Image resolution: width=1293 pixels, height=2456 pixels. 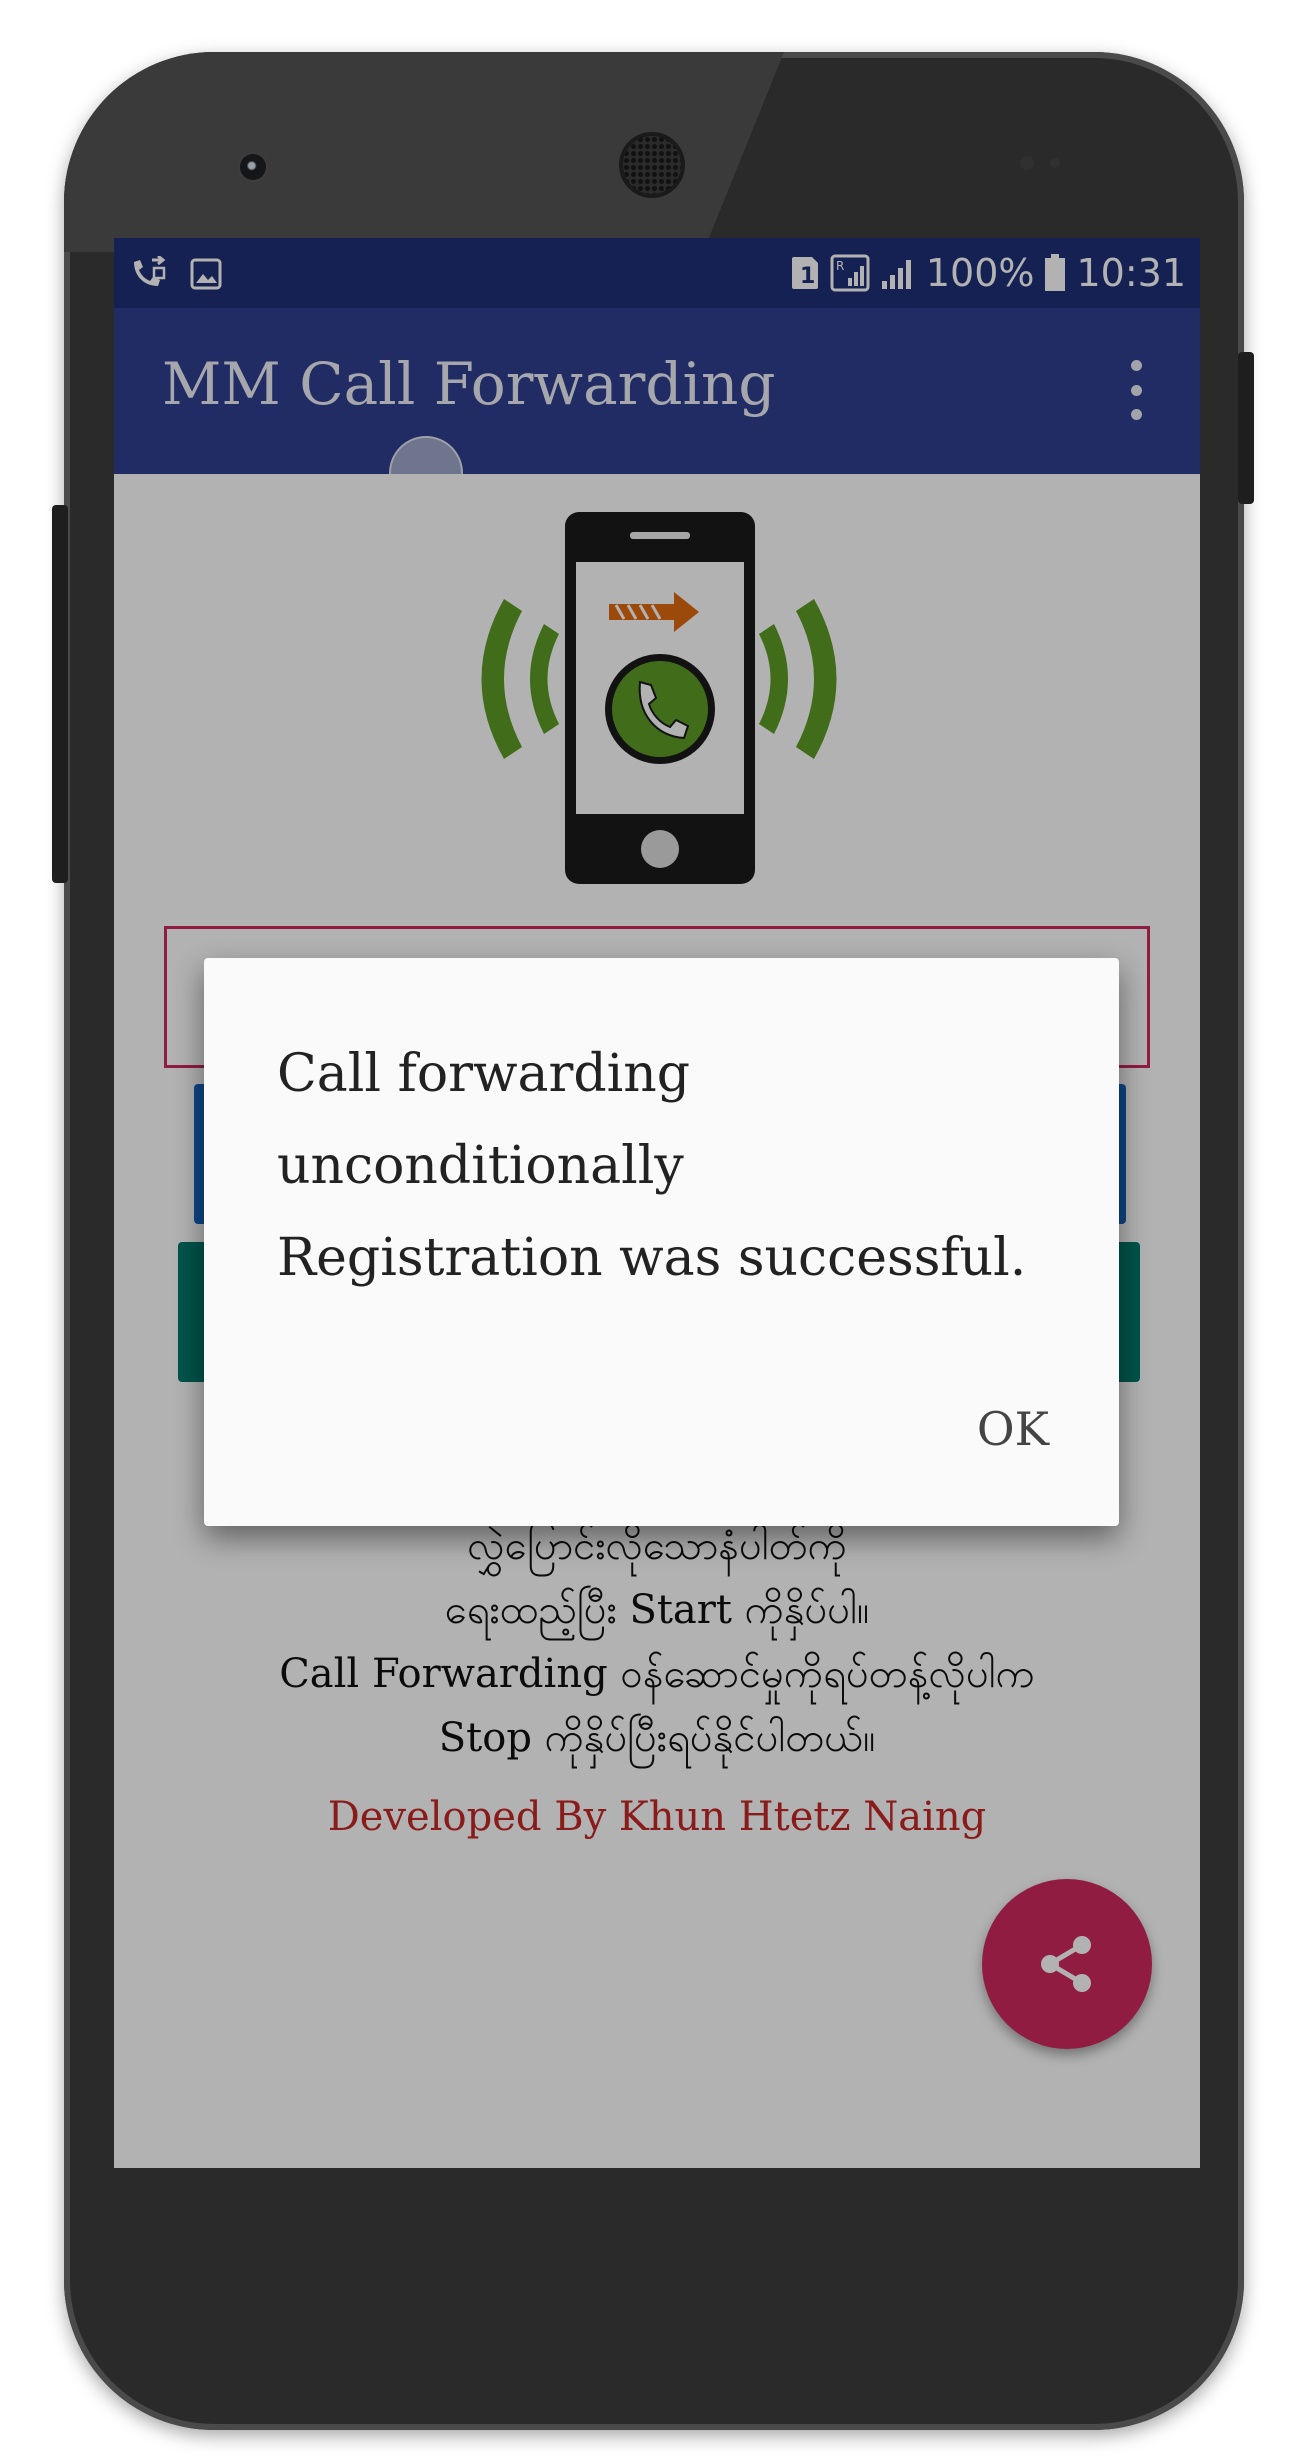 What do you see at coordinates (253, 167) in the screenshot?
I see `front-camera` at bounding box center [253, 167].